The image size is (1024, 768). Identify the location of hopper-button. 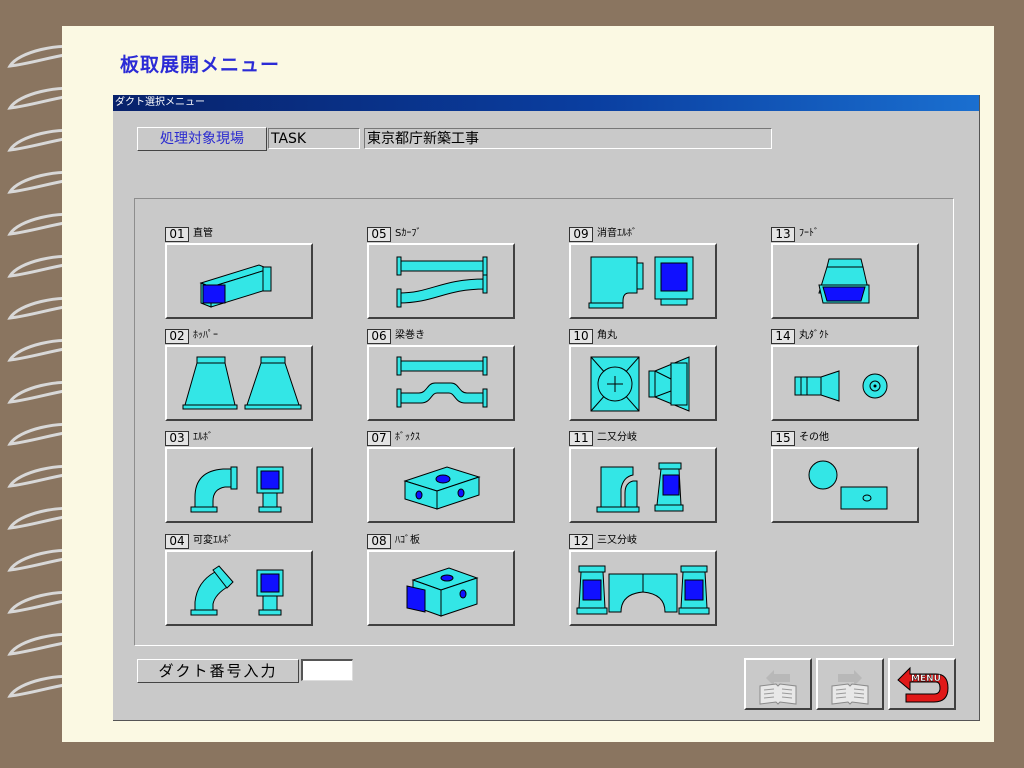
(239, 383).